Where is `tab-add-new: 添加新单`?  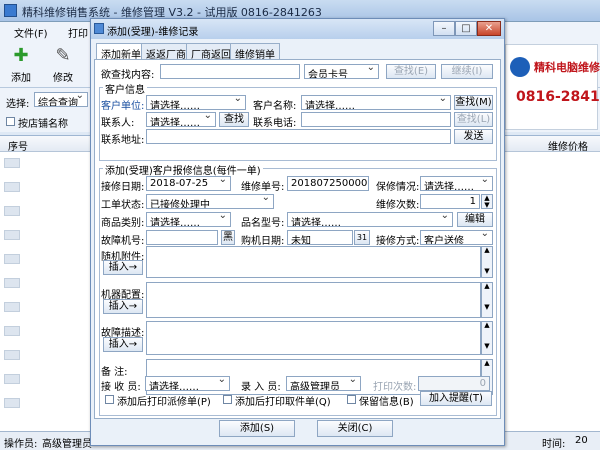 tab-add-new: 添加新单 is located at coordinates (121, 52).